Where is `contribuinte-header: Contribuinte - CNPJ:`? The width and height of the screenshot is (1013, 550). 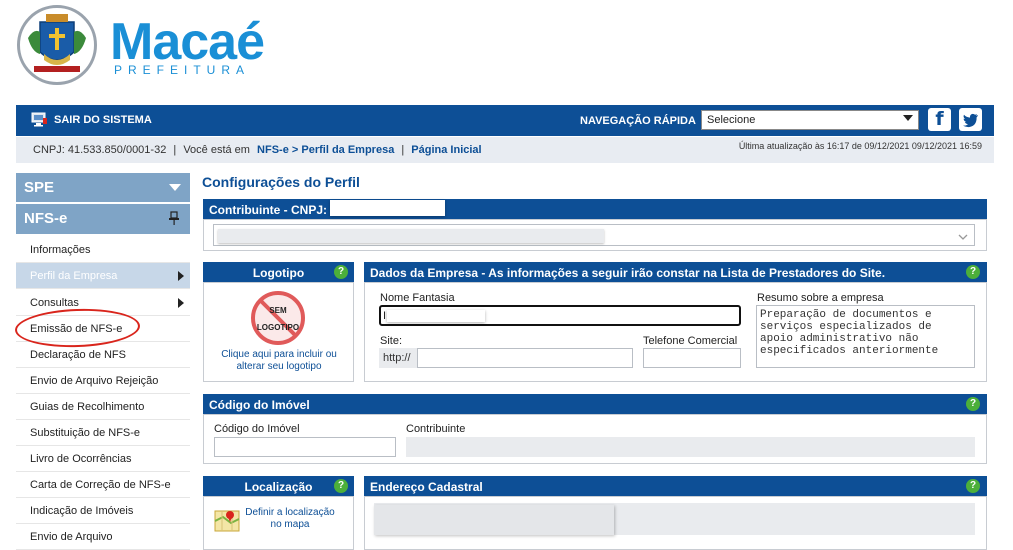
contribuinte-header: Contribuinte - CNPJ: is located at coordinates (595, 209).